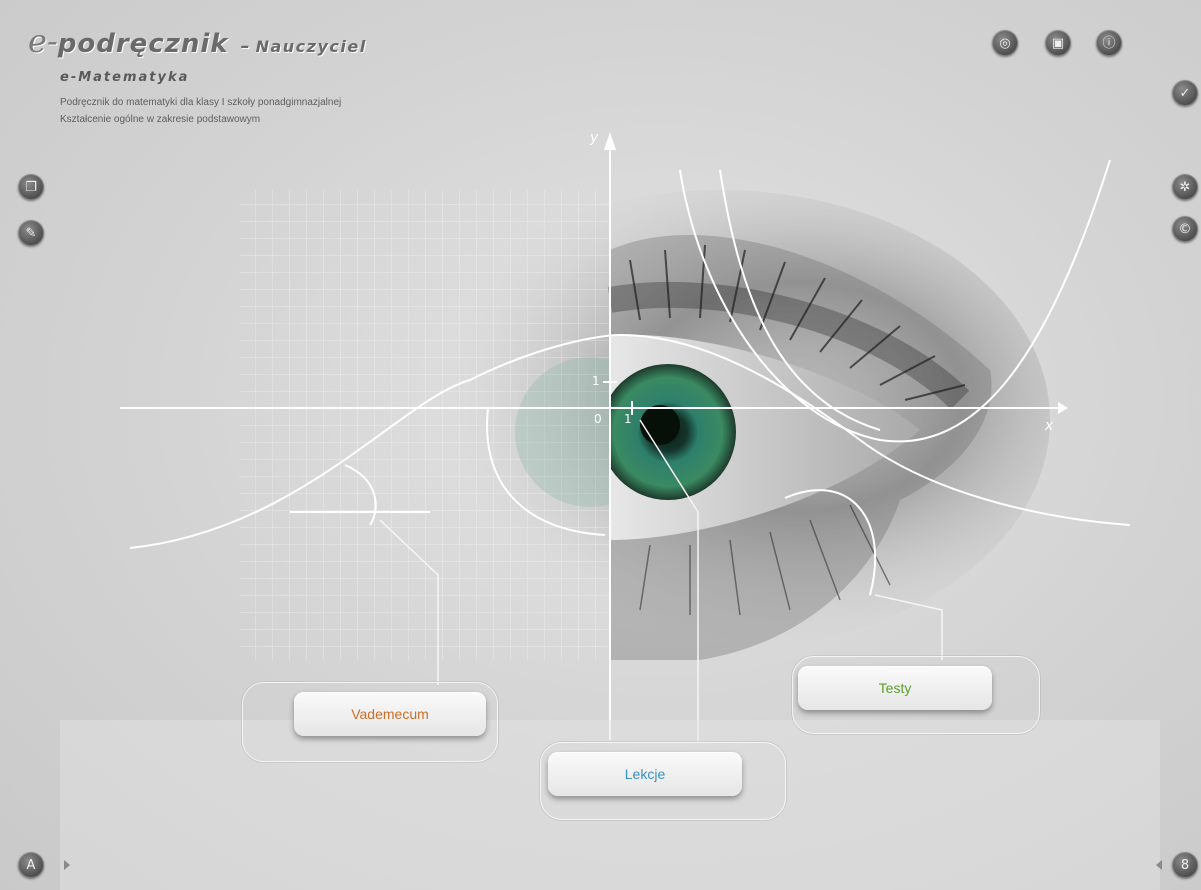  I want to click on notes-button: ✎, so click(31, 233).